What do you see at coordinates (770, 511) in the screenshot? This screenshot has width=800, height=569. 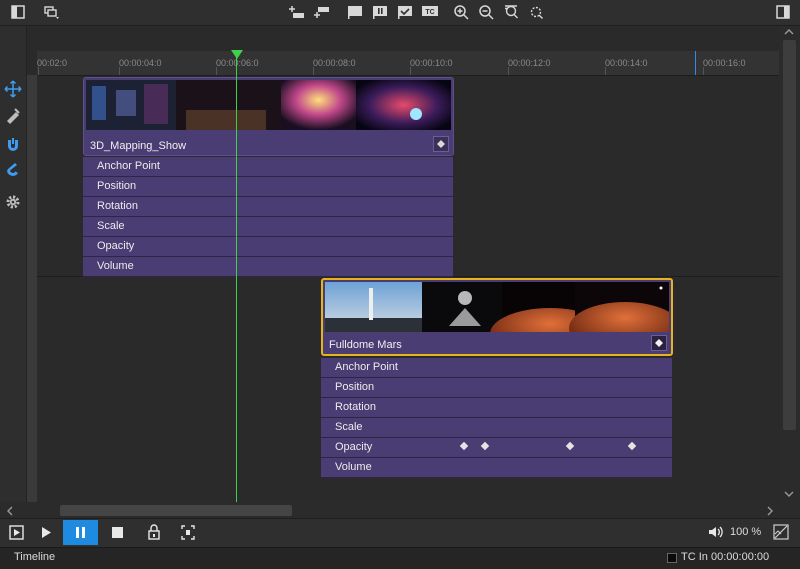 I see `scroll-right-icon` at bounding box center [770, 511].